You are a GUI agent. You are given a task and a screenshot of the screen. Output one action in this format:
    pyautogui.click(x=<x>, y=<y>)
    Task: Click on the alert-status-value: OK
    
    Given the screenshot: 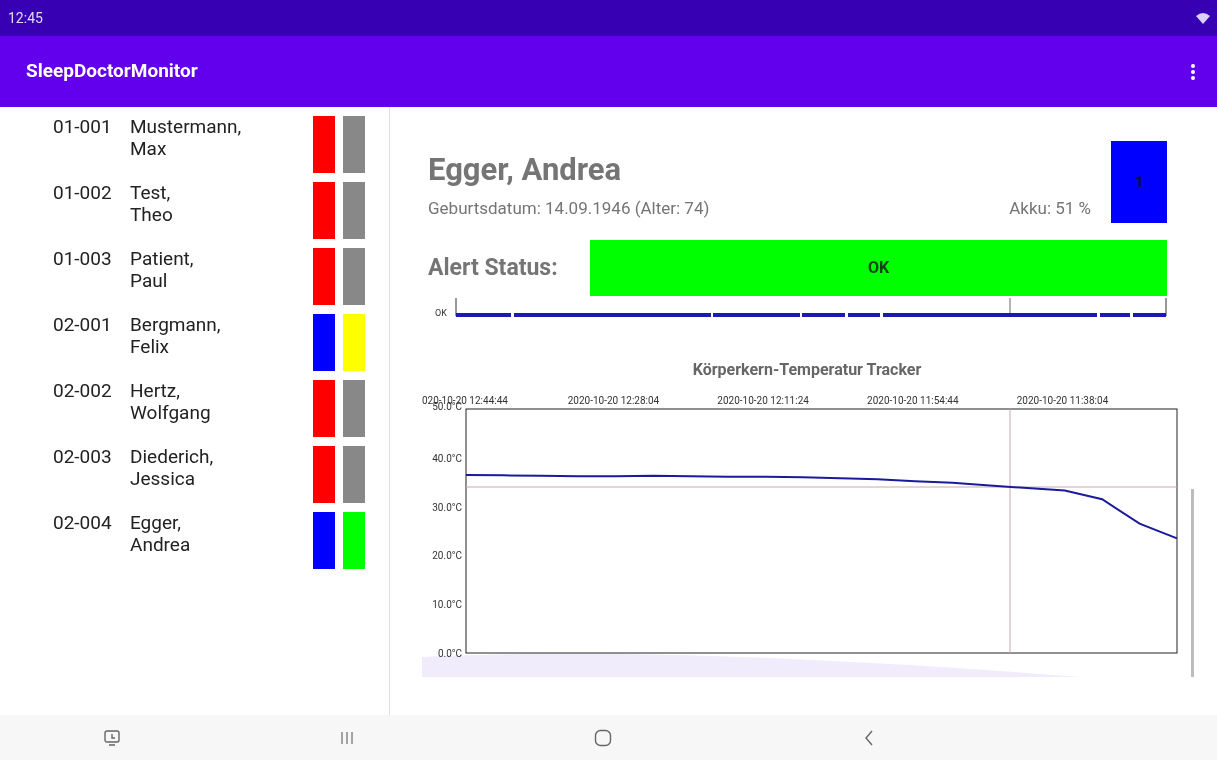 What is the action you would take?
    pyautogui.click(x=878, y=268)
    